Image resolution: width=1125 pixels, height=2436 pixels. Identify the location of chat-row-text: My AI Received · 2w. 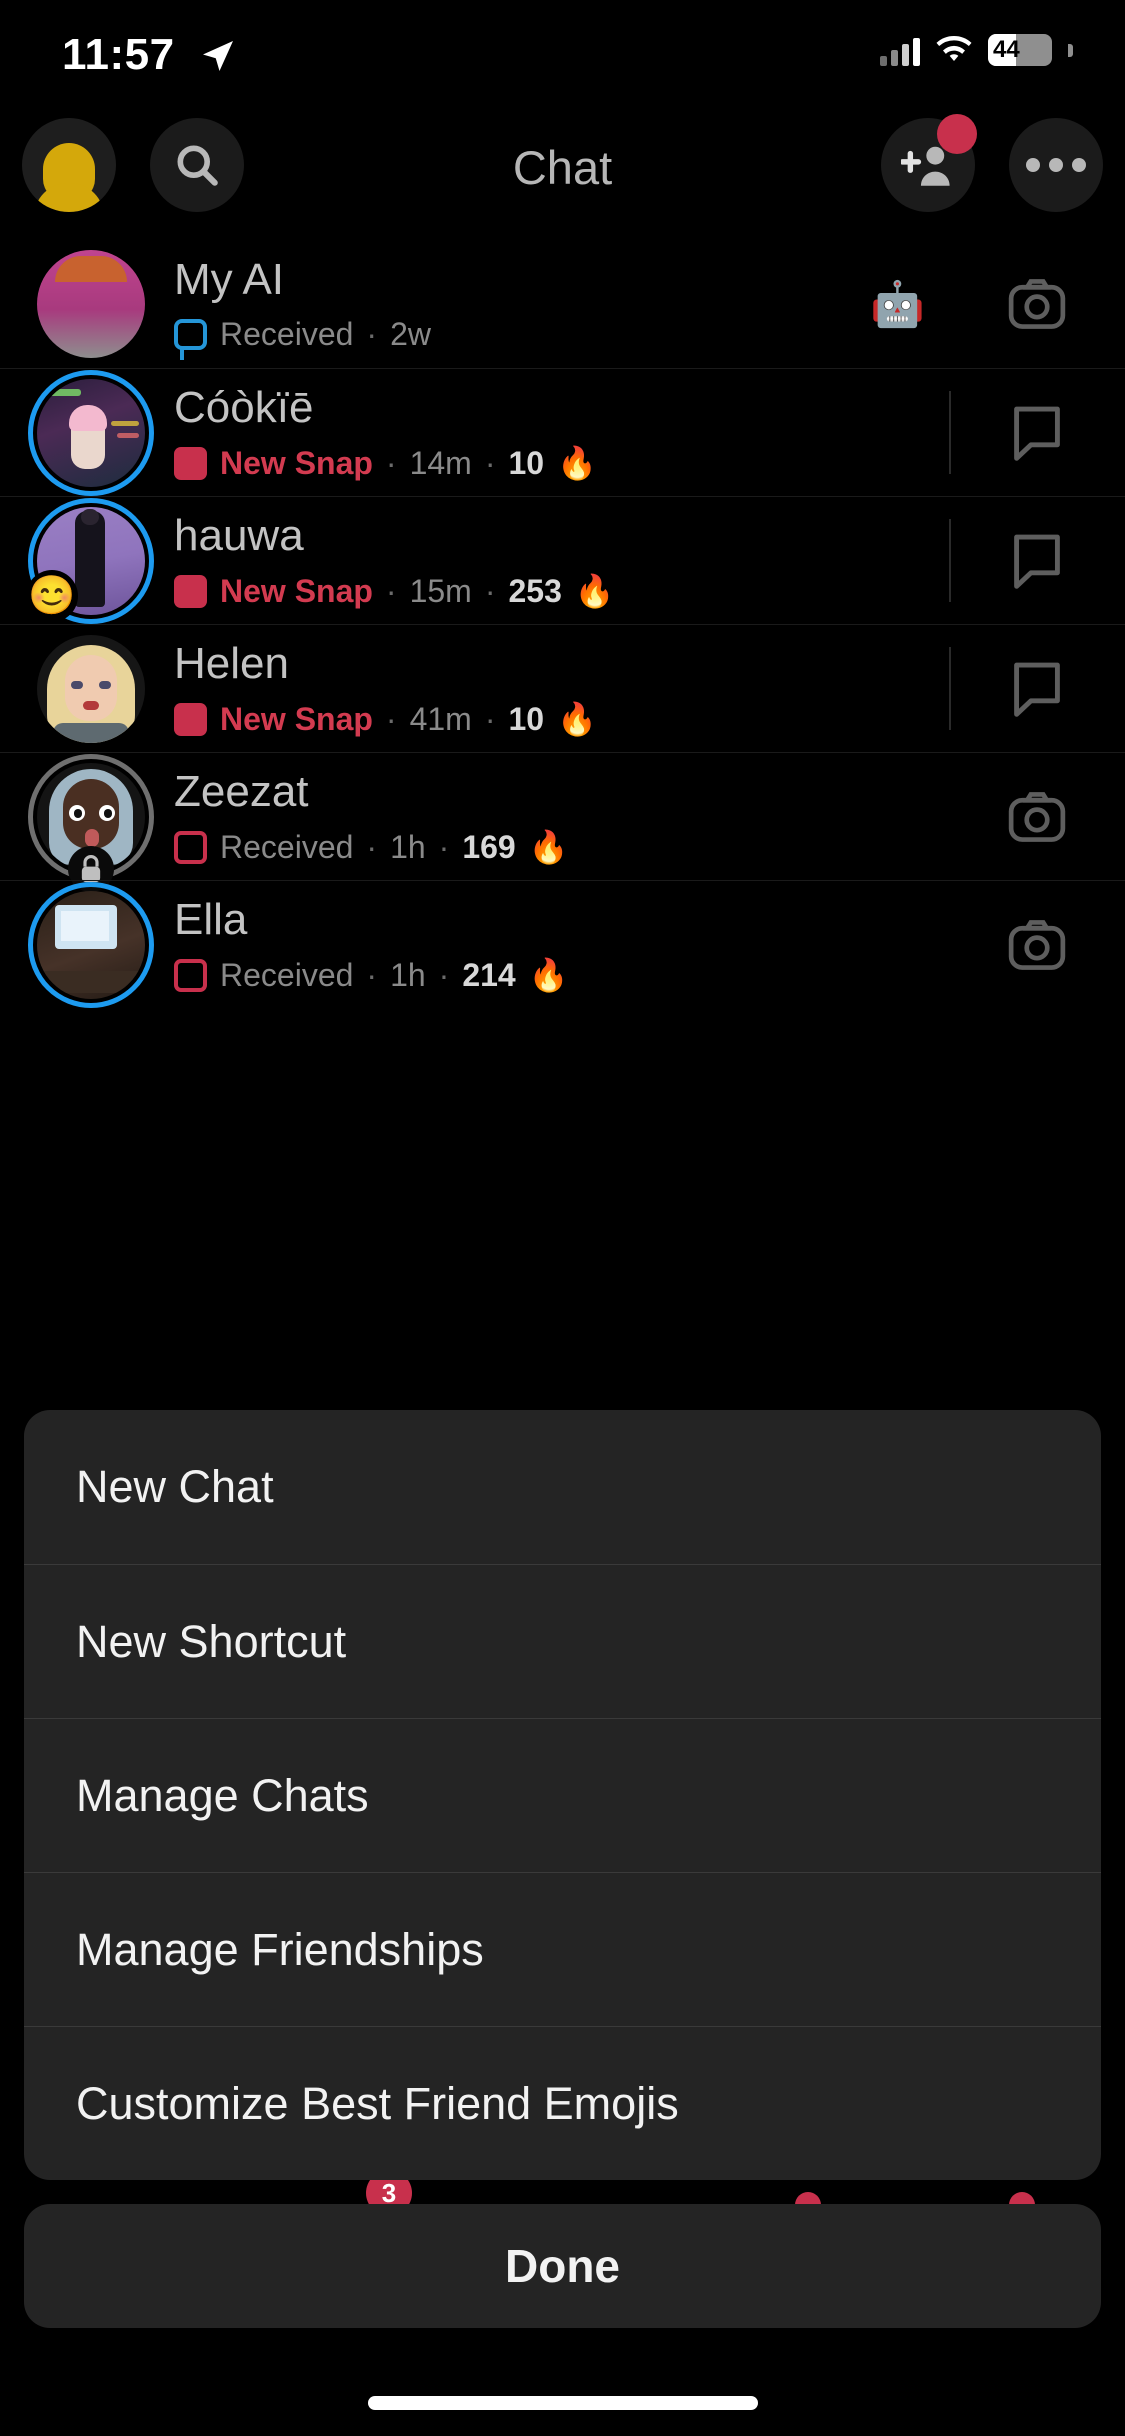
(551, 308).